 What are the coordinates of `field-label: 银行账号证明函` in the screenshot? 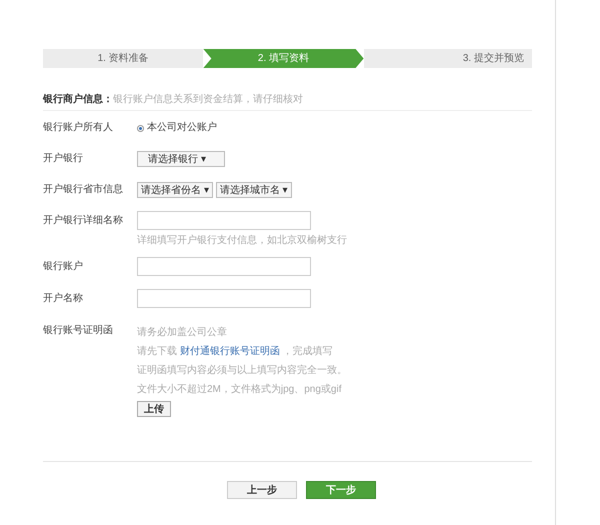 It's located at (78, 331).